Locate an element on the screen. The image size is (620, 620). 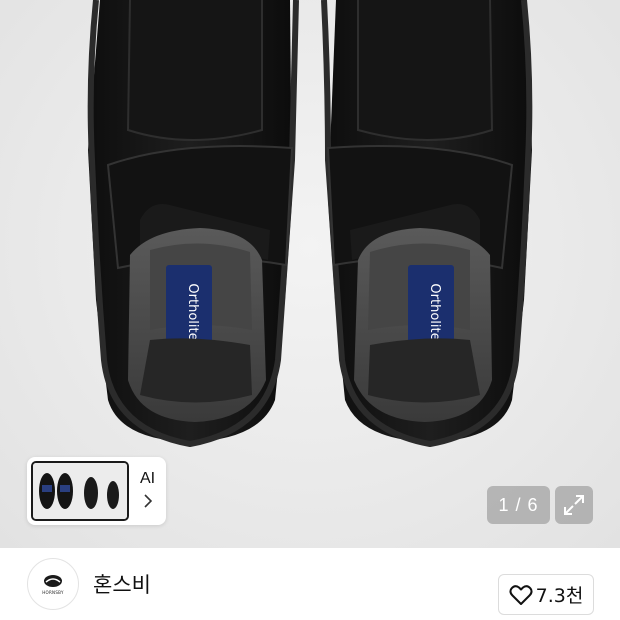
brand-name: 혼스비 is located at coordinates (122, 584).